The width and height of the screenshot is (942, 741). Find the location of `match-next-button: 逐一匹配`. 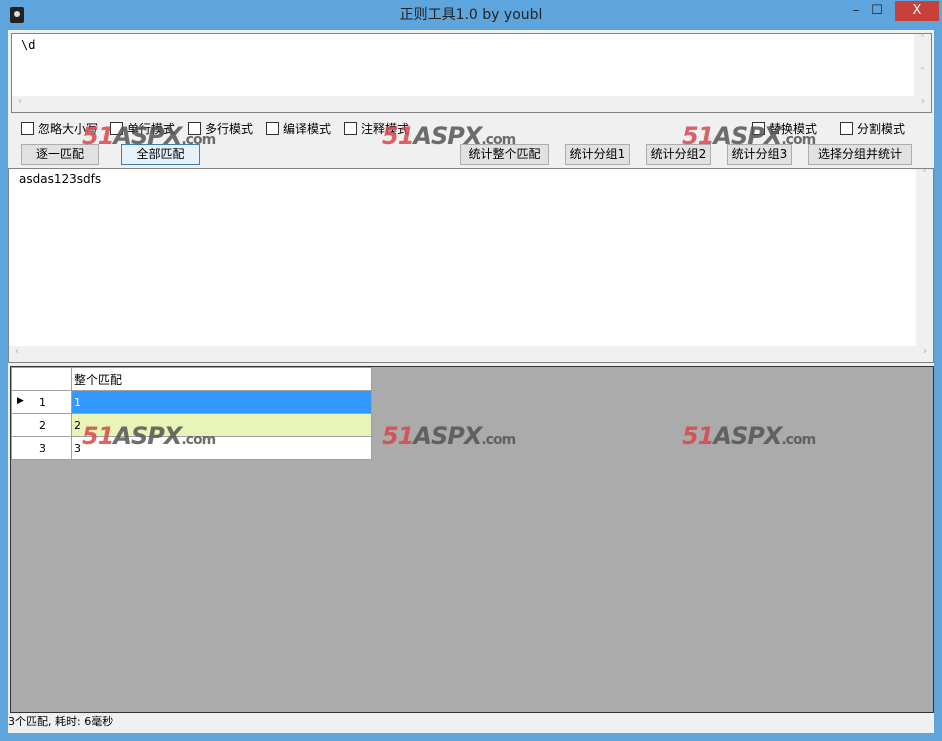

match-next-button: 逐一匹配 is located at coordinates (60, 154).